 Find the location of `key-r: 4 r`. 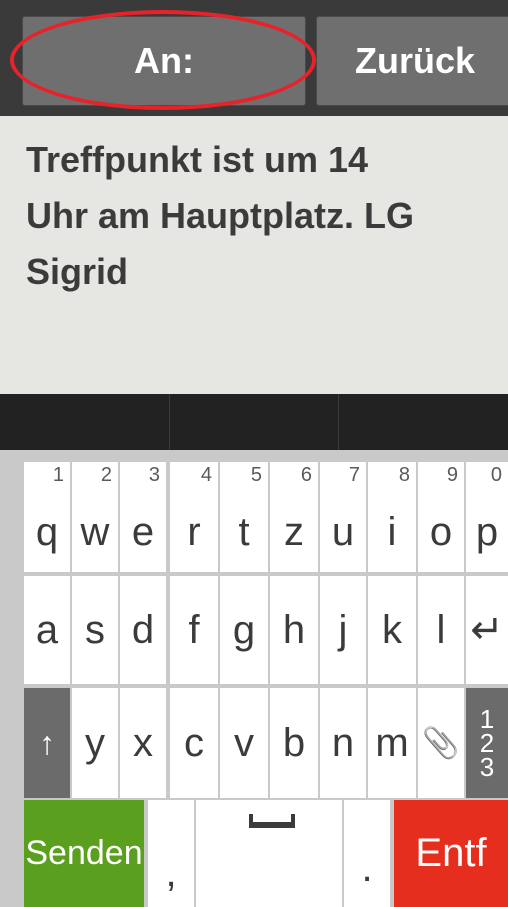

key-r: 4 r is located at coordinates (194, 517).